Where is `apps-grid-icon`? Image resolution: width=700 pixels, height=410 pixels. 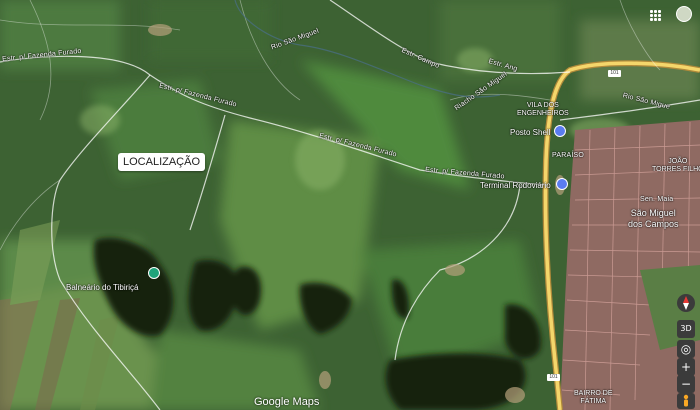 apps-grid-icon is located at coordinates (655, 15).